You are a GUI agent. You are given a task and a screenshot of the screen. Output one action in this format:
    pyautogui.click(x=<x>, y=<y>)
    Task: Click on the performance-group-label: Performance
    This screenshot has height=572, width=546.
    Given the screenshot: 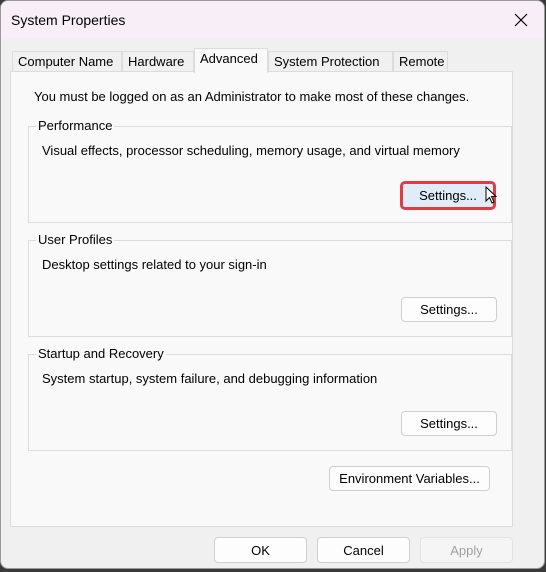 What is the action you would take?
    pyautogui.click(x=75, y=126)
    